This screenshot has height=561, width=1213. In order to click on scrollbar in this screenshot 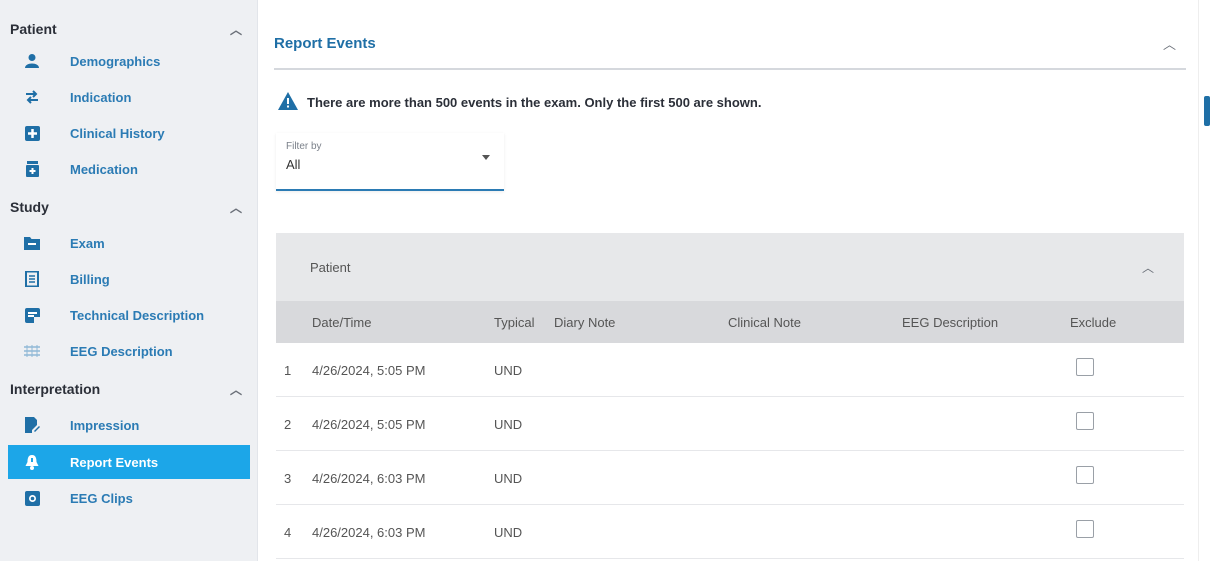, I will do `click(1205, 280)`.